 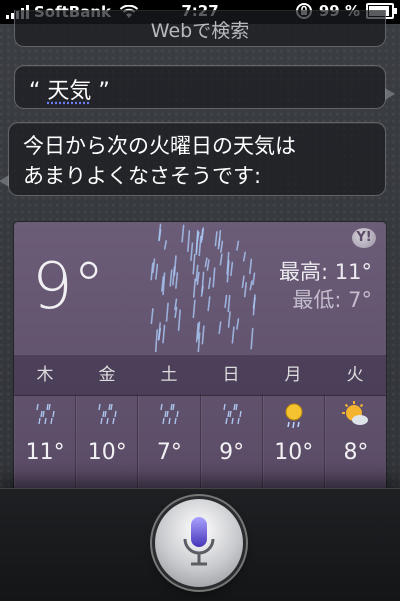 What do you see at coordinates (325, 286) in the screenshot?
I see `high-low-temps: 最高: 11° 最低: 7°` at bounding box center [325, 286].